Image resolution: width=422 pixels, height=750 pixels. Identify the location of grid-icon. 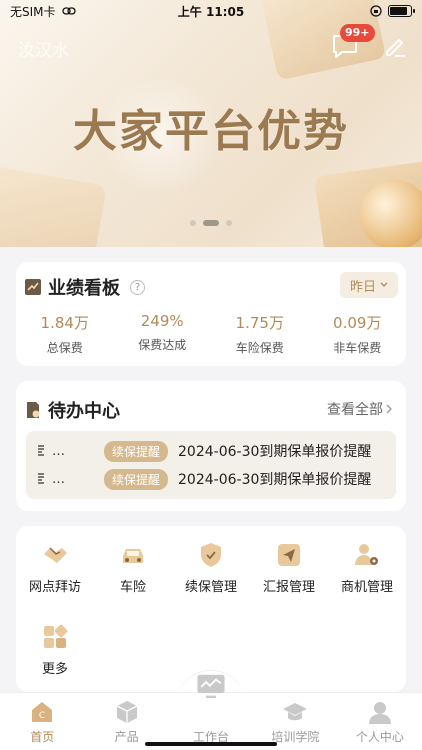
(56, 636).